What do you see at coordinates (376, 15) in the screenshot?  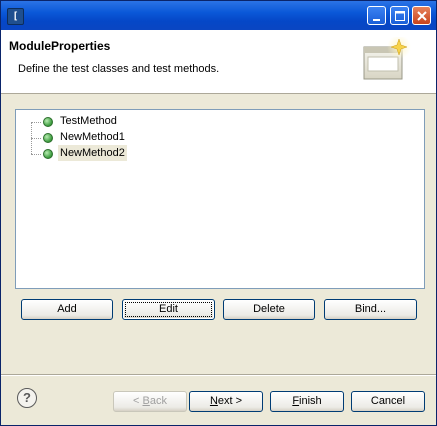 I see `minimize-button` at bounding box center [376, 15].